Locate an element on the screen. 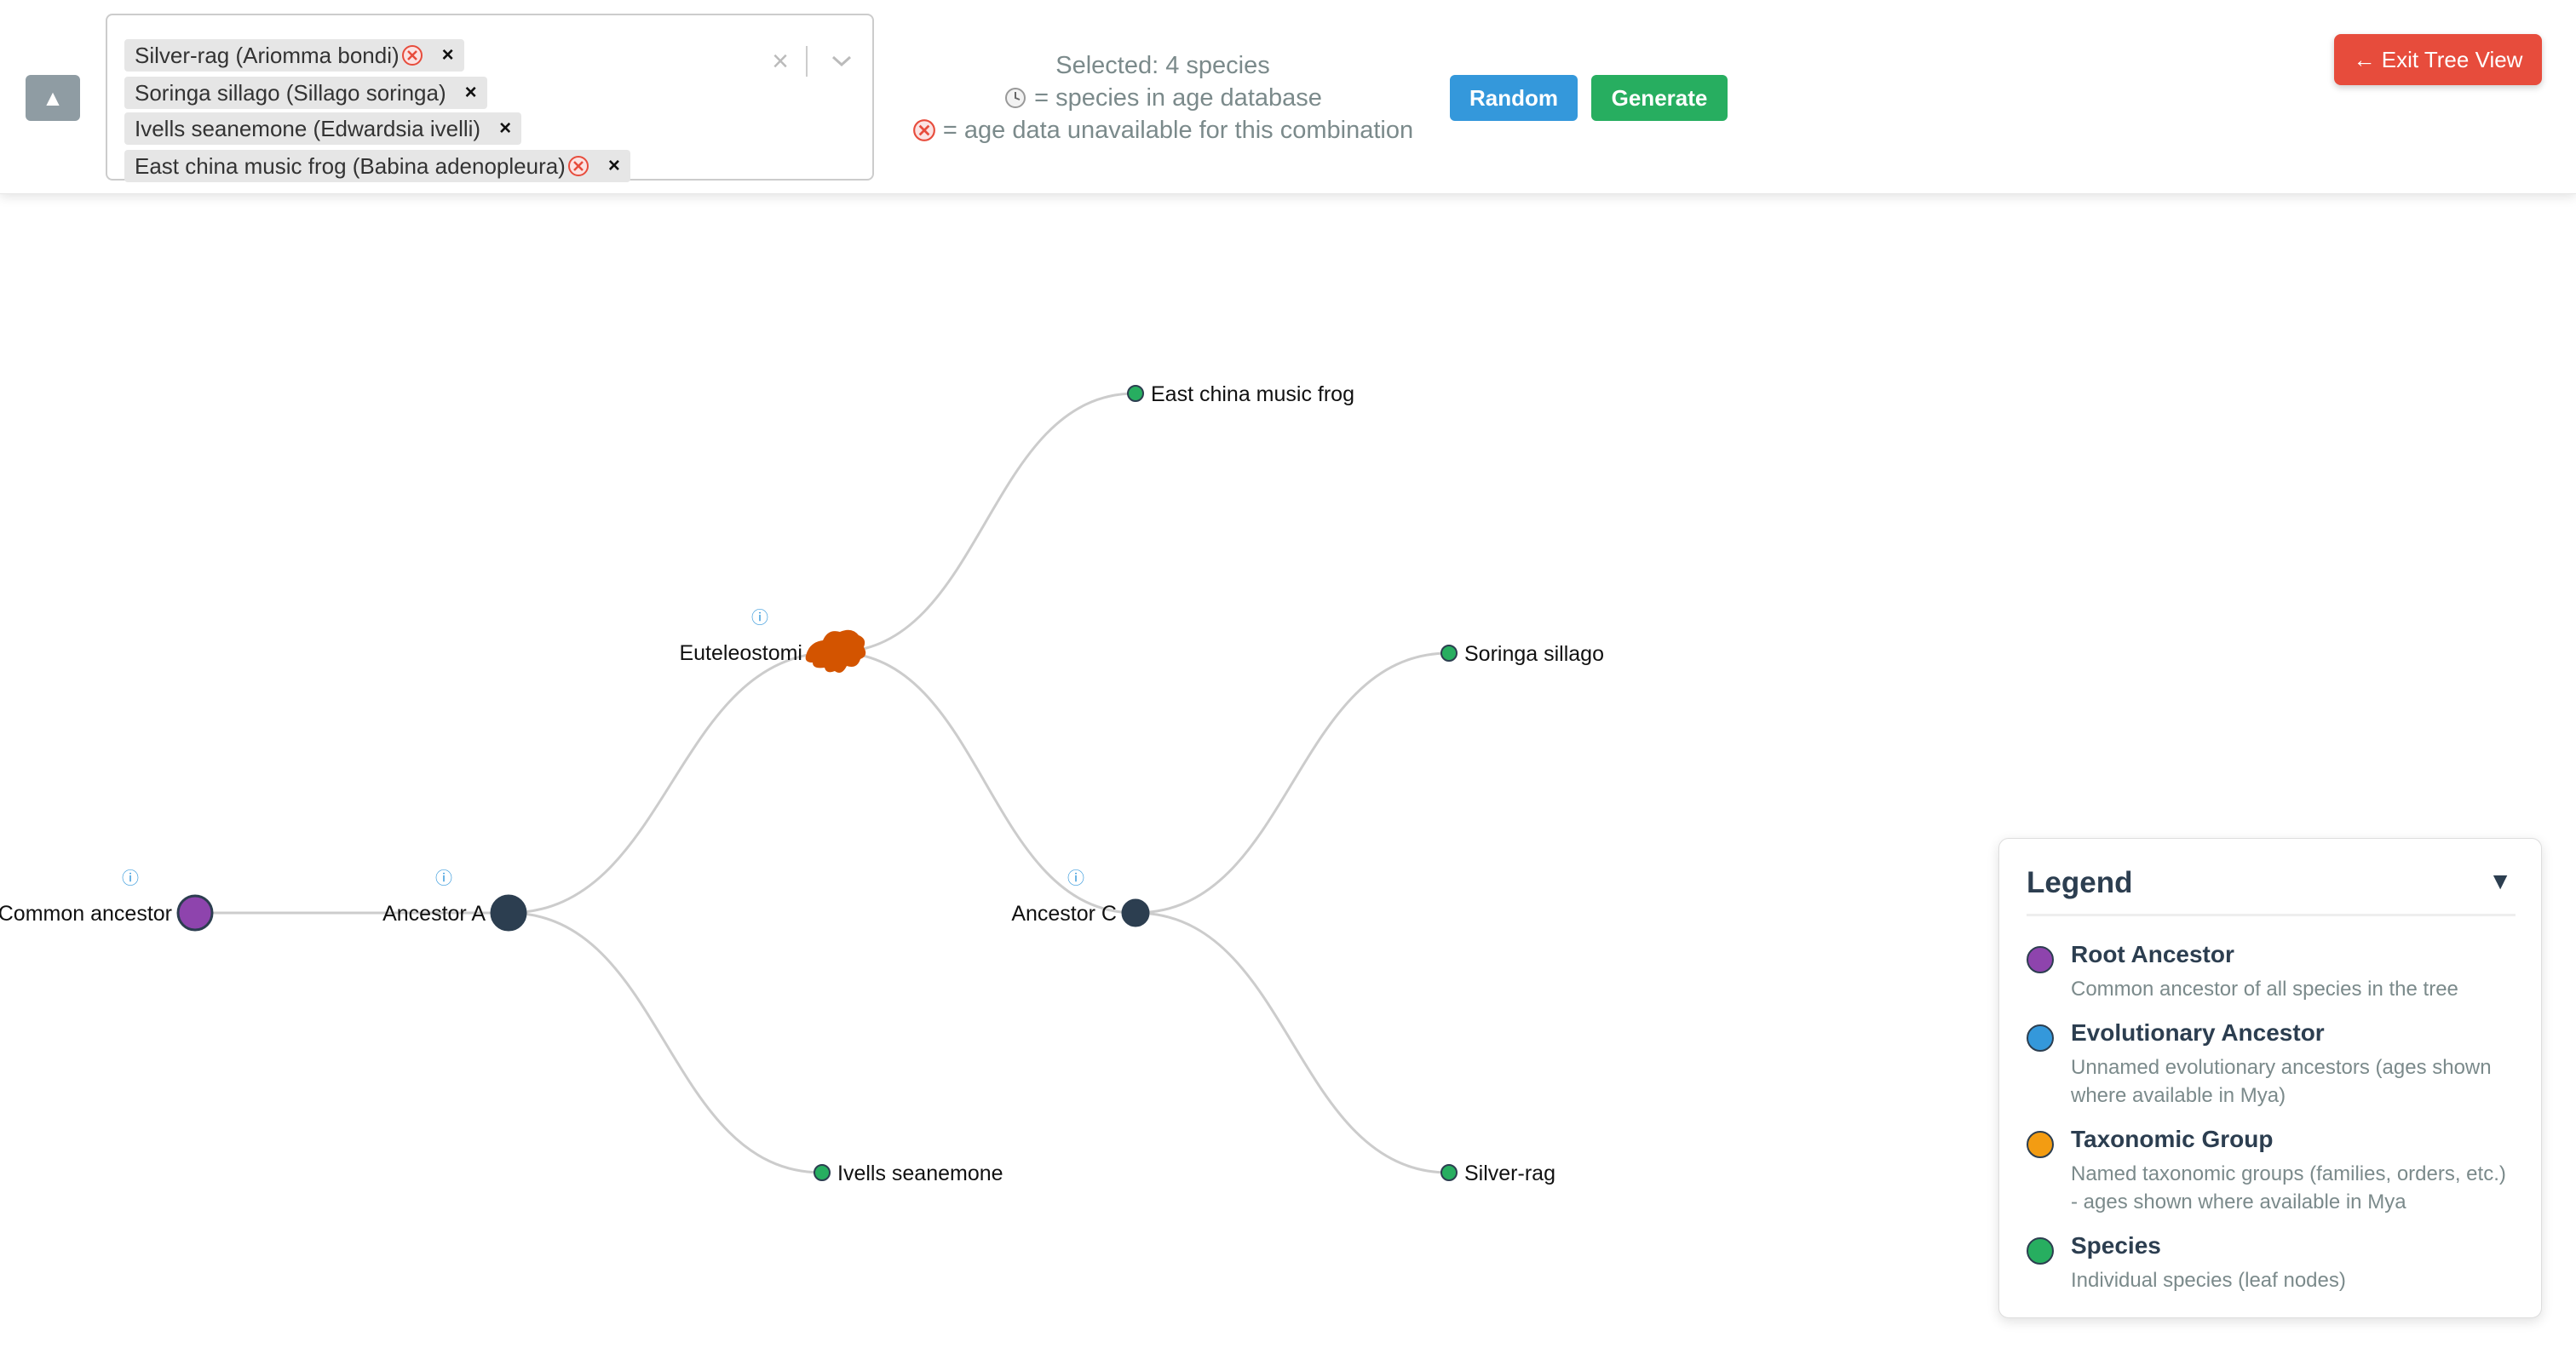 This screenshot has width=2576, height=1354. node-label: Soringa sillago is located at coordinates (1534, 654).